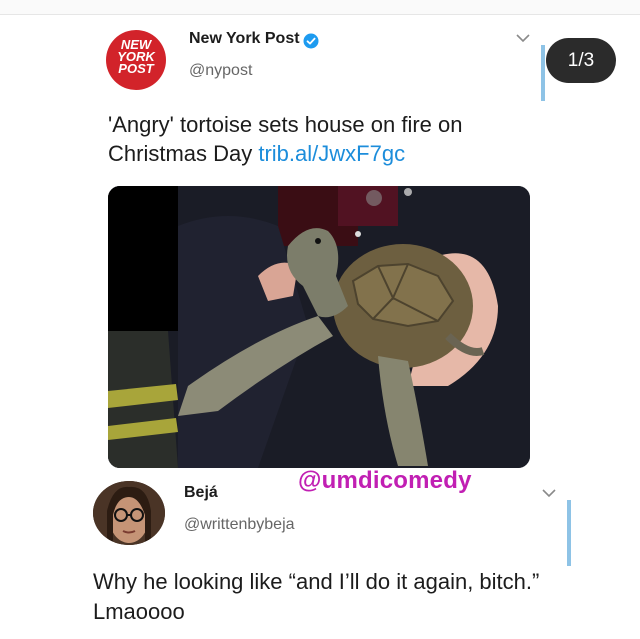 Image resolution: width=640 pixels, height=639 pixels. I want to click on beja-avatar, so click(129, 513).